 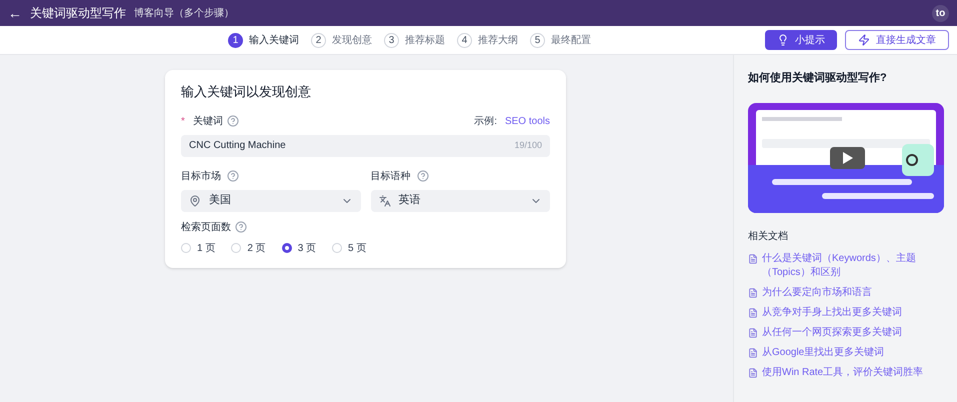 I want to click on doc-link: 从Google里找出更多关键词, so click(x=823, y=353).